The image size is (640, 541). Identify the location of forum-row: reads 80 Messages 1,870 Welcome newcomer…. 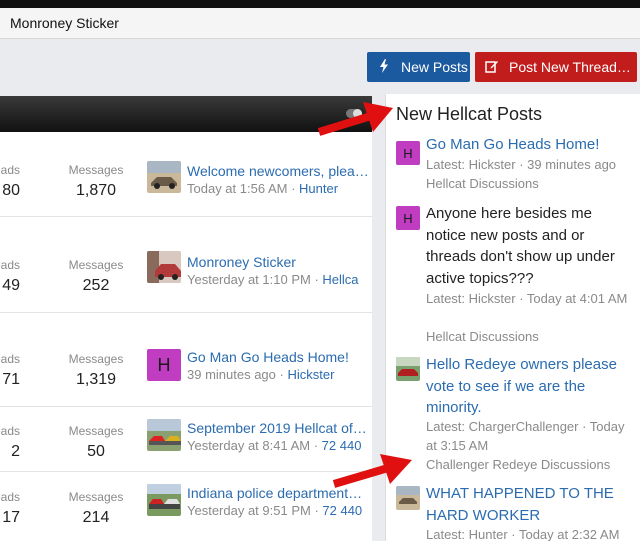
(186, 175).